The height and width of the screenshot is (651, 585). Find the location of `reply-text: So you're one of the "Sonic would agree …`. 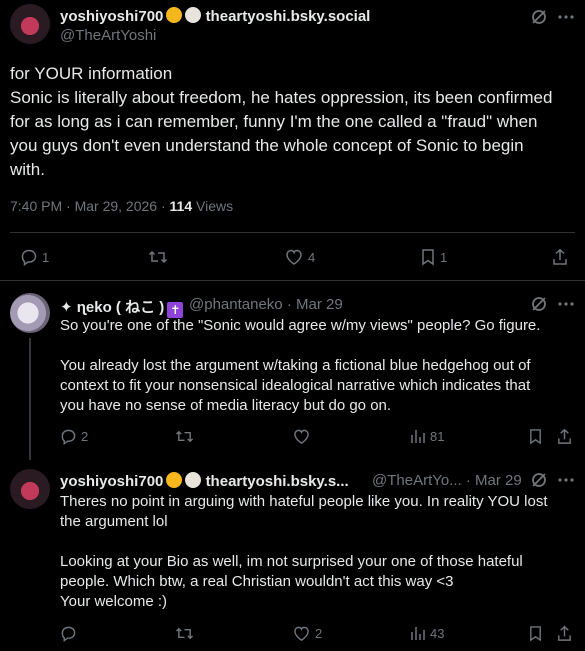

reply-text: So you're one of the "Sonic would agree … is located at coordinates (300, 365).